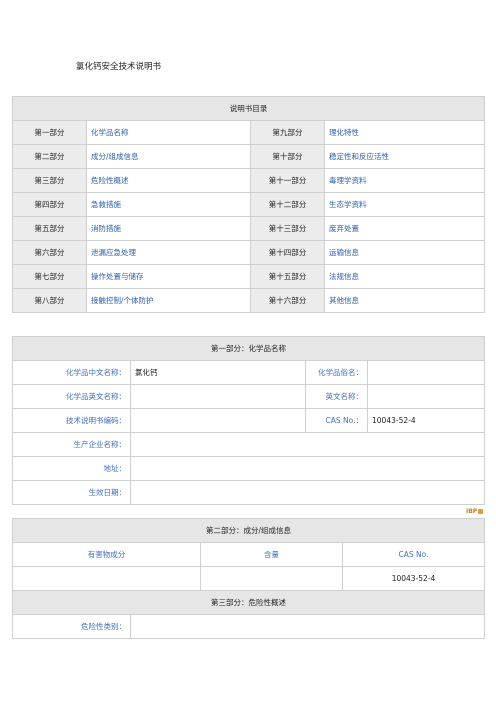 This screenshot has height=702, width=496. I want to click on toc-part: 第十六部分, so click(287, 300).